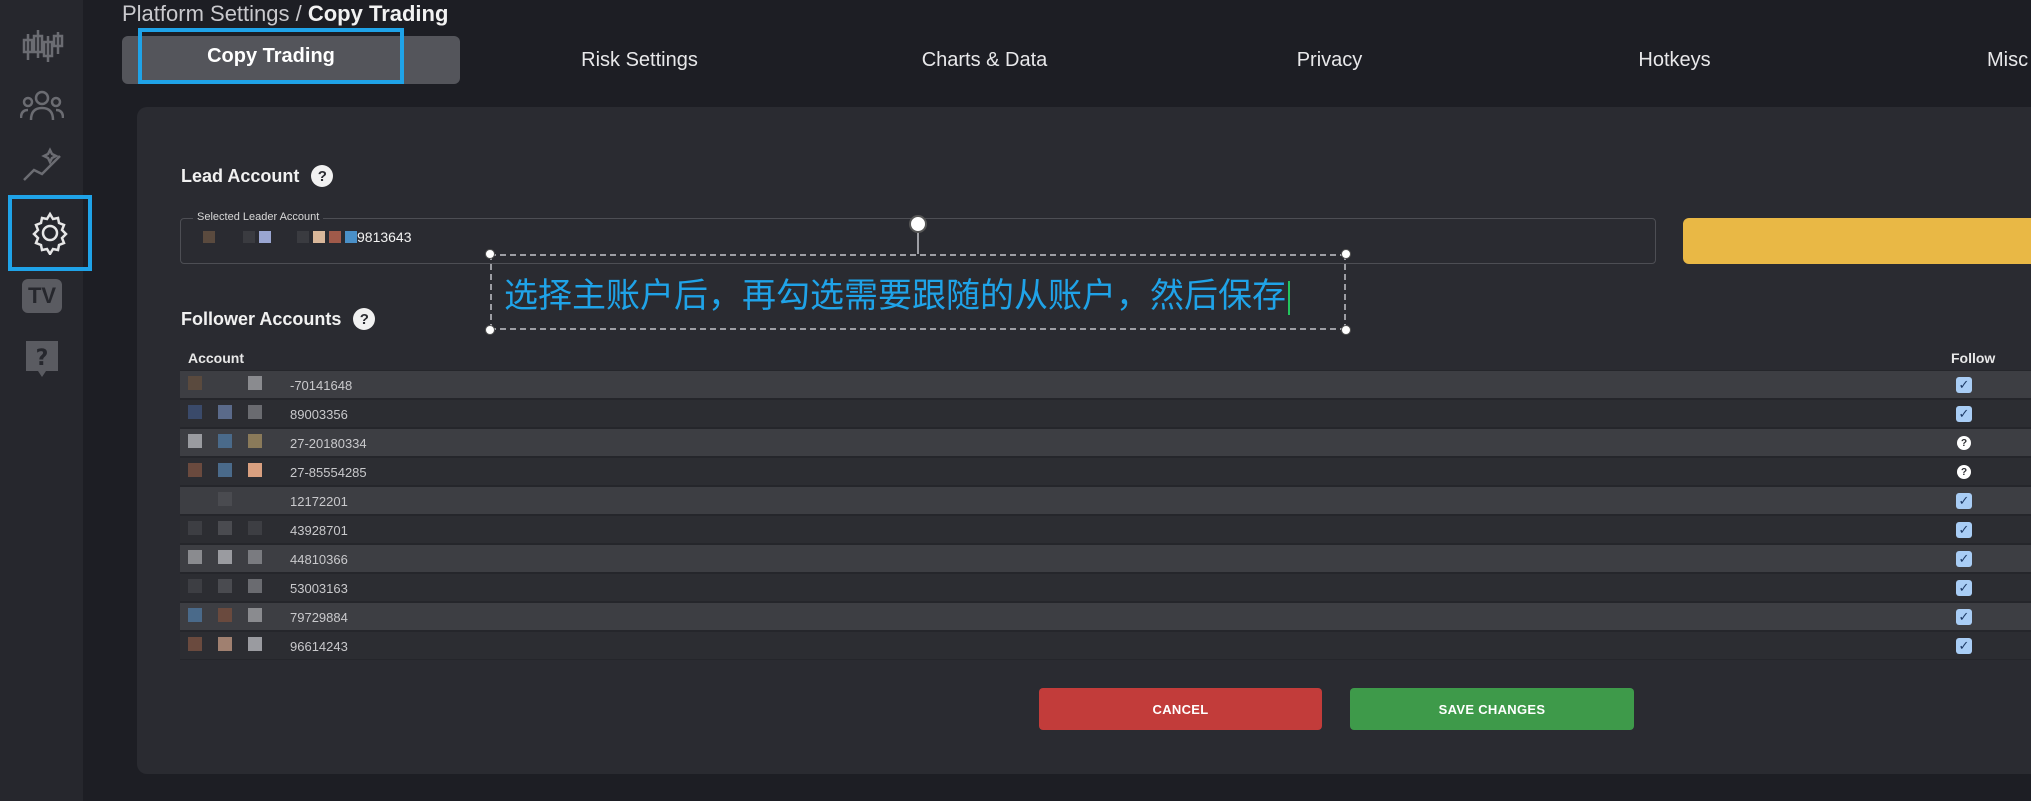 This screenshot has height=801, width=2031. Describe the element at coordinates (1289, 297) in the screenshot. I see `text-caret` at that location.